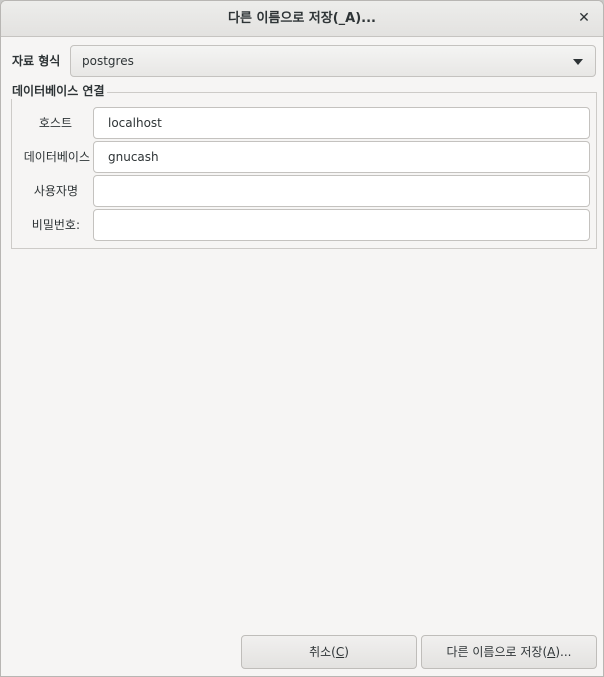 The height and width of the screenshot is (677, 604). I want to click on host-input: localhost, so click(341, 123).